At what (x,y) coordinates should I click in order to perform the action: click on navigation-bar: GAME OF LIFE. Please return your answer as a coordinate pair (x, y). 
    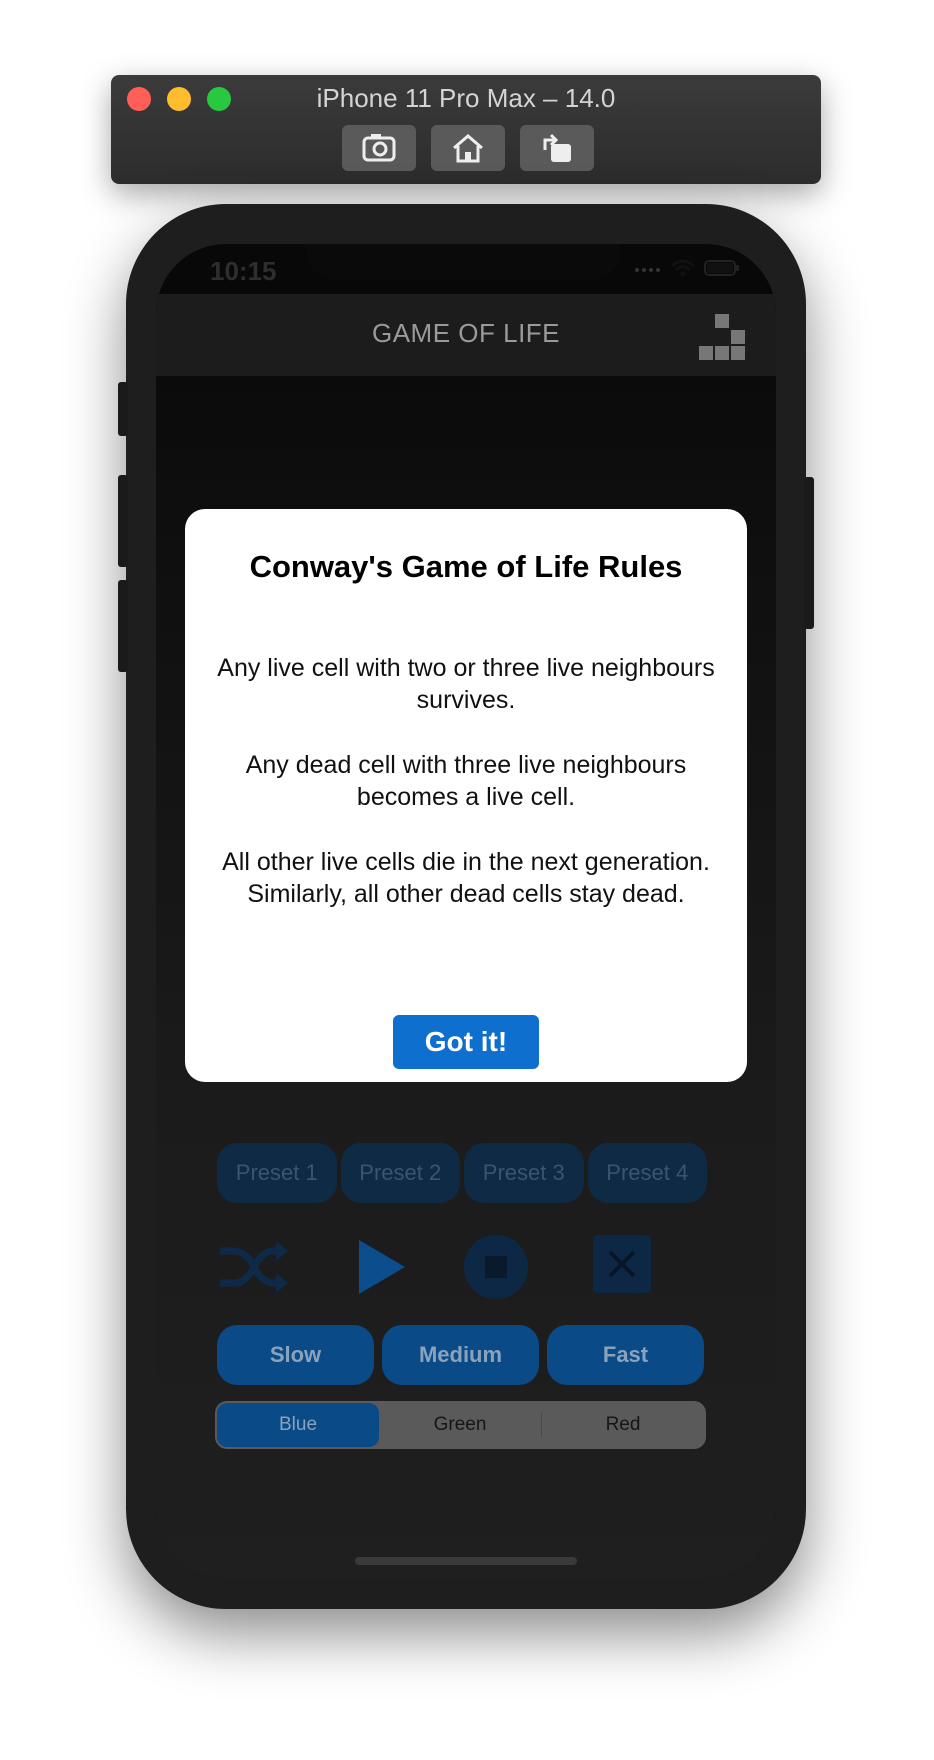
    Looking at the image, I should click on (466, 335).